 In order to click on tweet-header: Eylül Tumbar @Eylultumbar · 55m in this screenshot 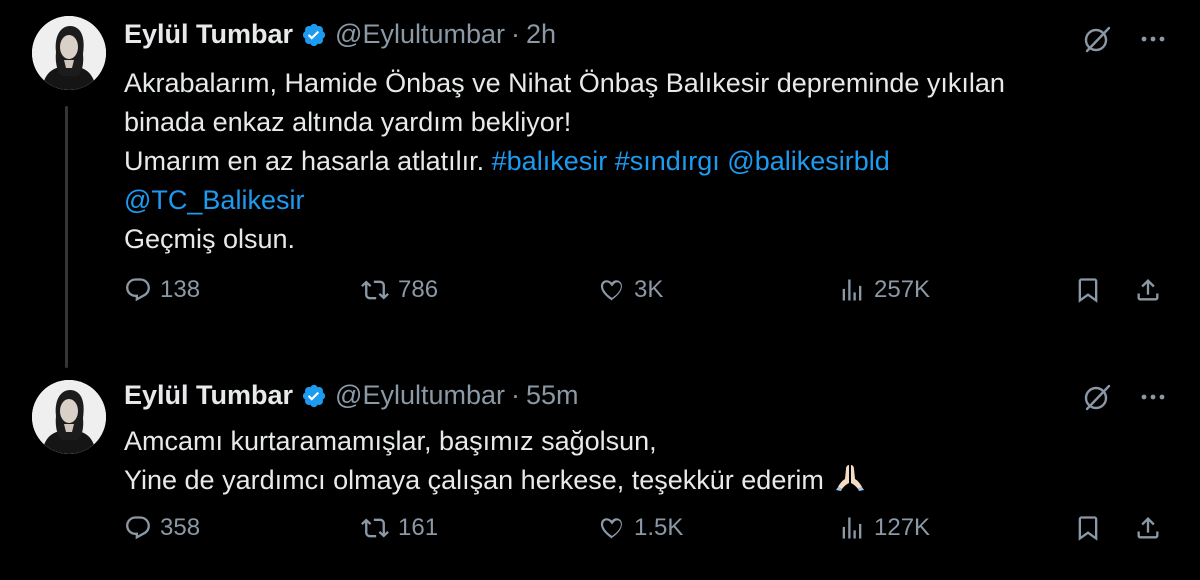, I will do `click(351, 395)`.